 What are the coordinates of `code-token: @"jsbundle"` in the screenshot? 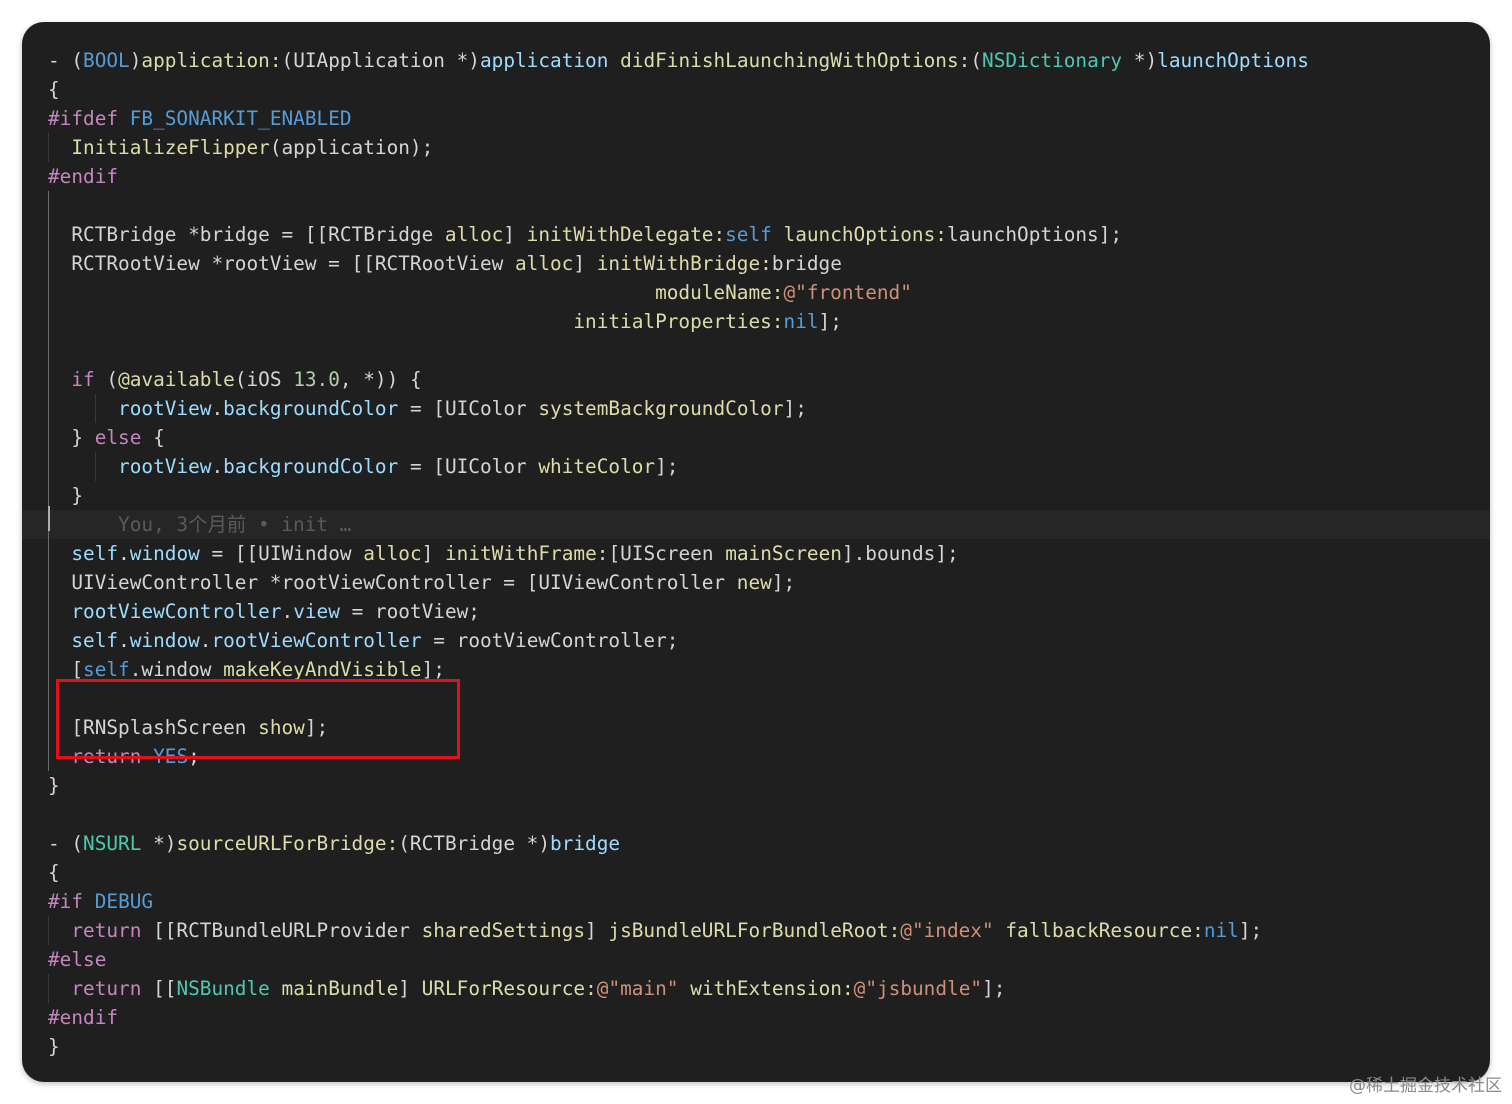 It's located at (918, 988).